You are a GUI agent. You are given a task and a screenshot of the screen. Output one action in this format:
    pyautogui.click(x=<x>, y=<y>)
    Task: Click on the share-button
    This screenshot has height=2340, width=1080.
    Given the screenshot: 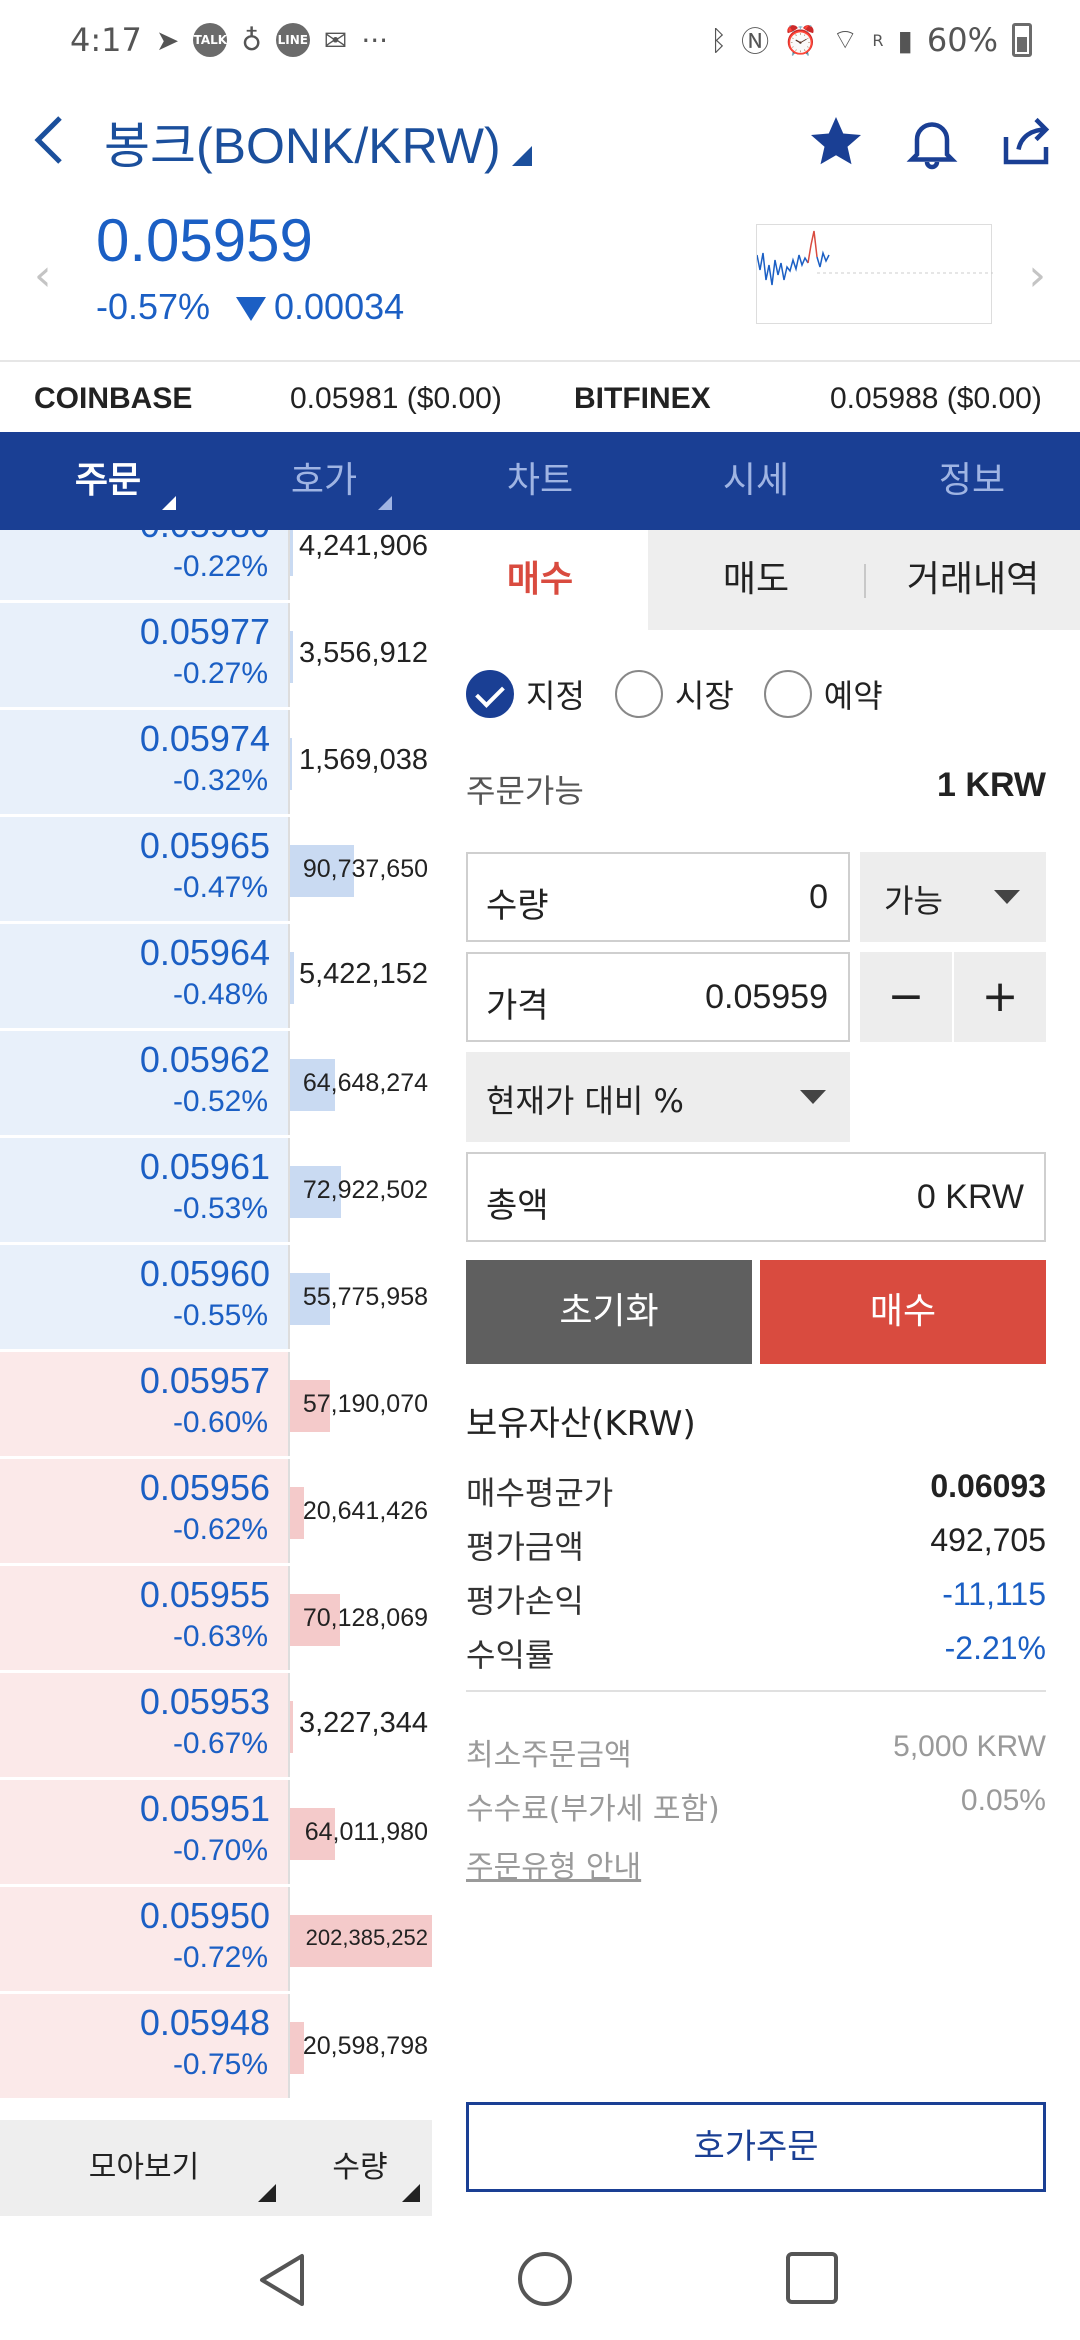 What is the action you would take?
    pyautogui.click(x=1026, y=142)
    